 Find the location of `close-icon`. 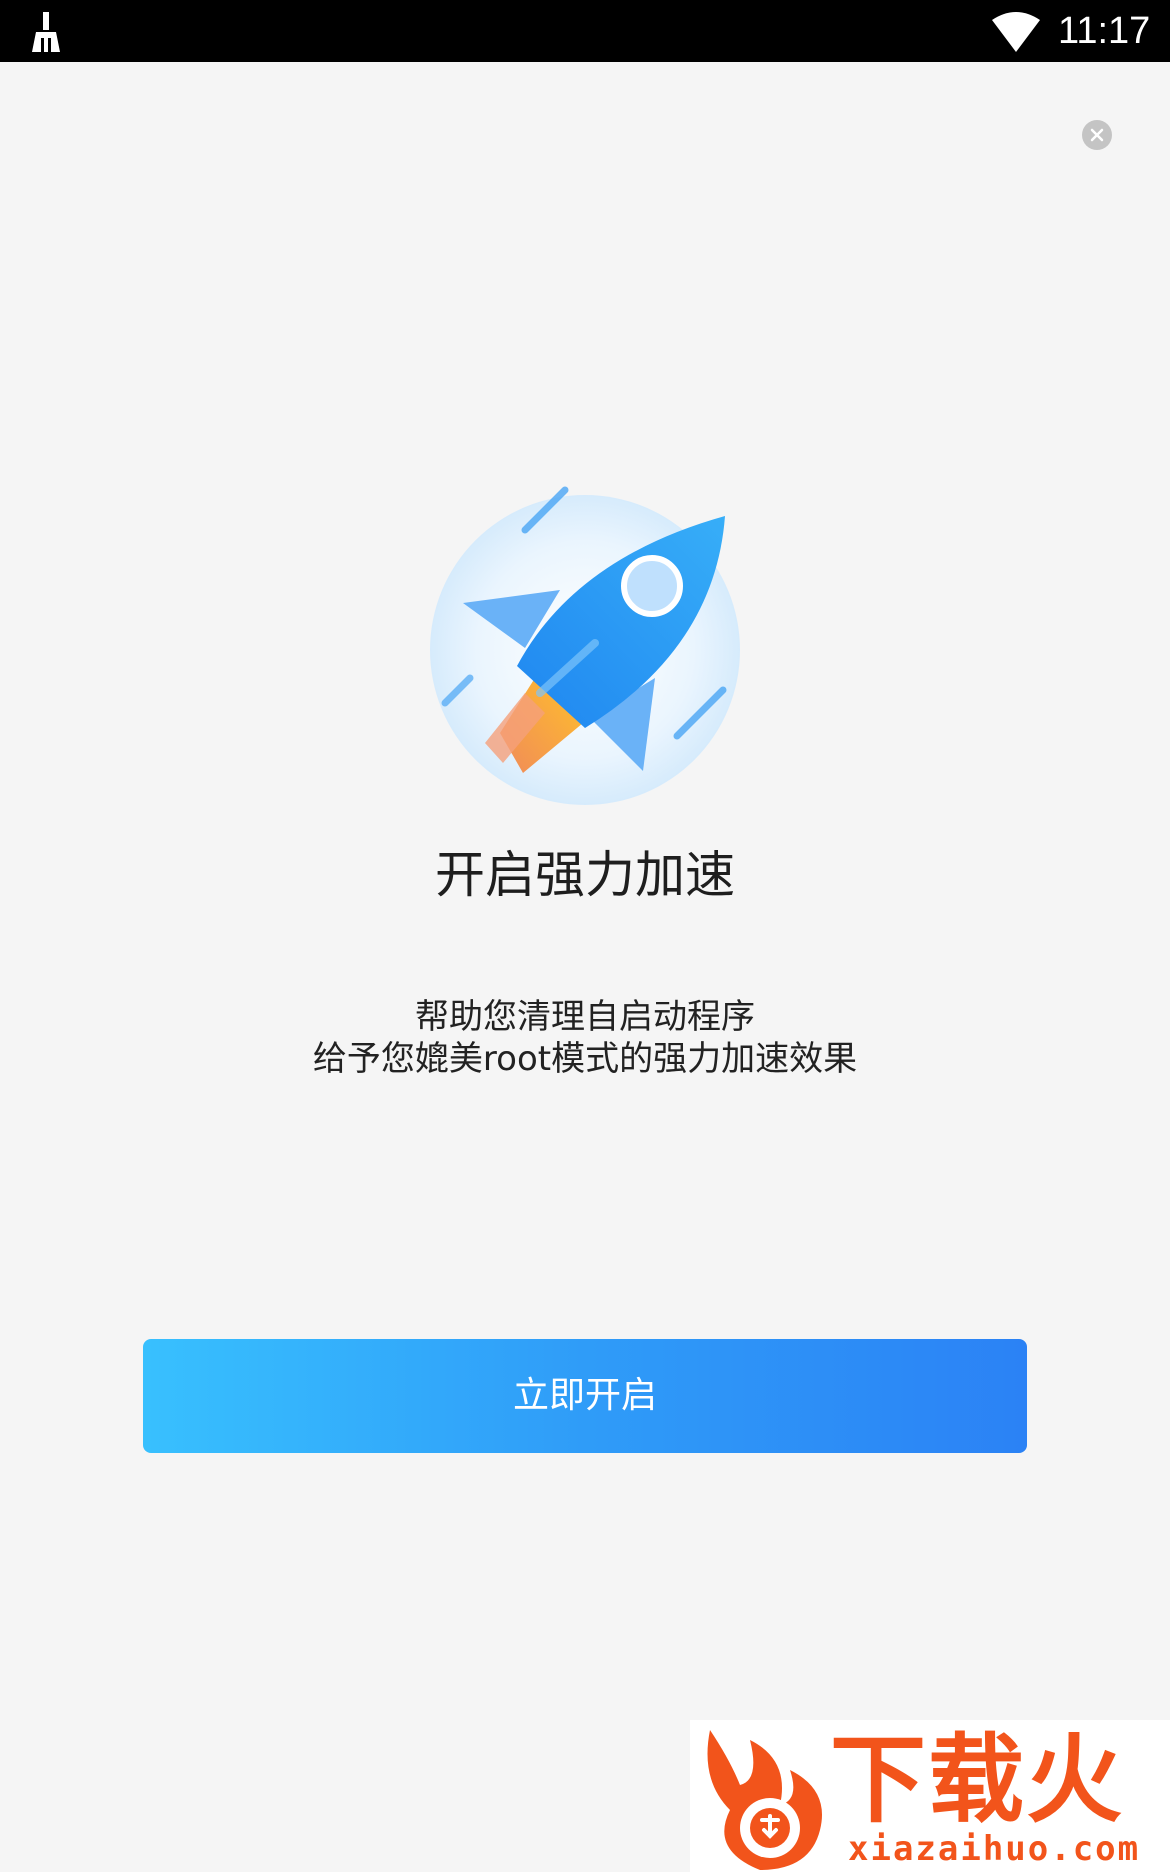

close-icon is located at coordinates (1097, 135).